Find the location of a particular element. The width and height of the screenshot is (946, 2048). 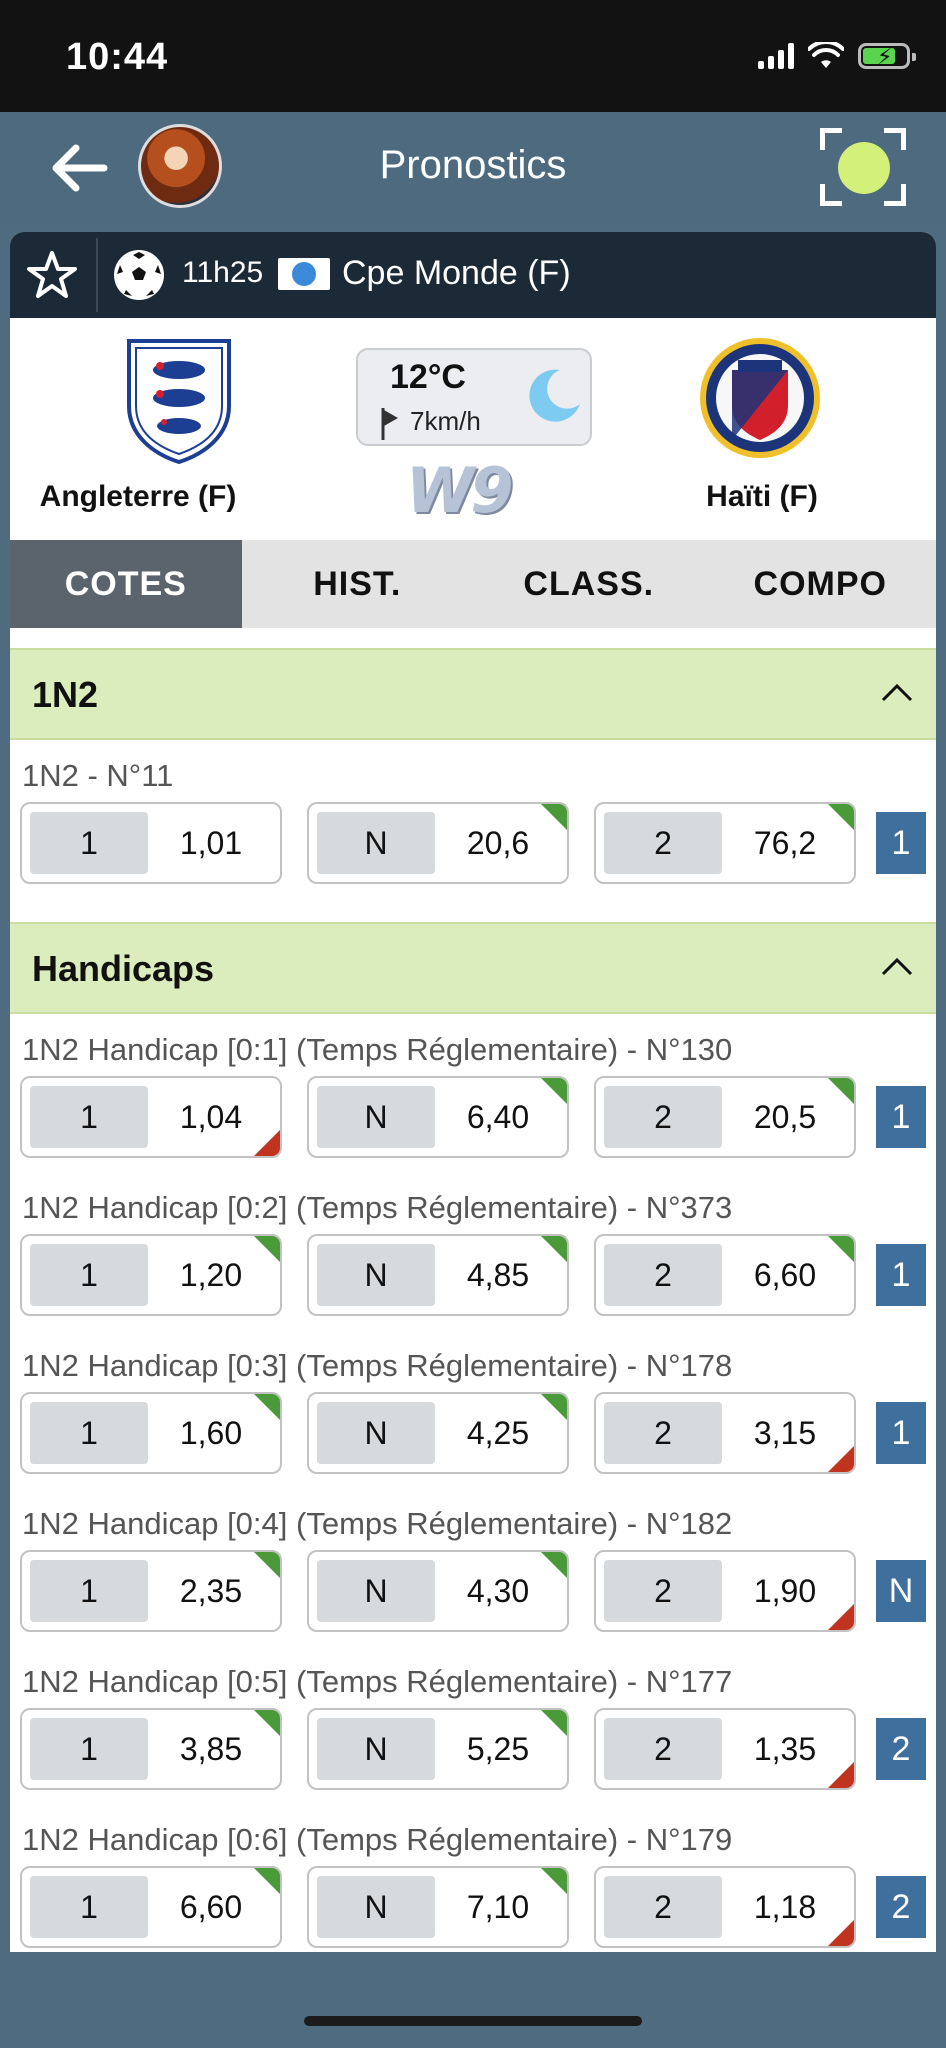

tab-cotes: COTES is located at coordinates (126, 584).